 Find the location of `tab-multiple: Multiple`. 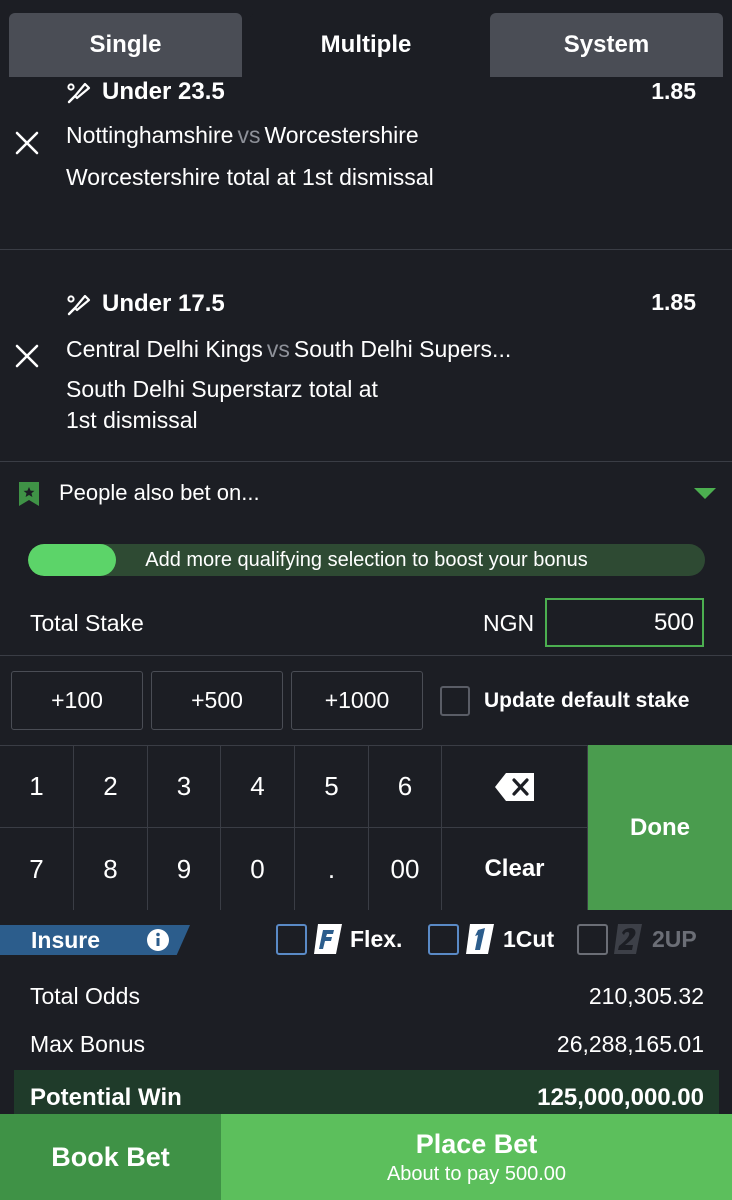

tab-multiple: Multiple is located at coordinates (366, 45).